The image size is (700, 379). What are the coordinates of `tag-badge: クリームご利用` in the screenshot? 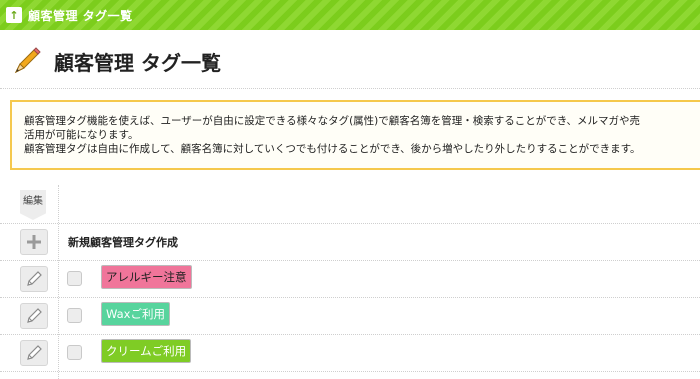 It's located at (146, 351).